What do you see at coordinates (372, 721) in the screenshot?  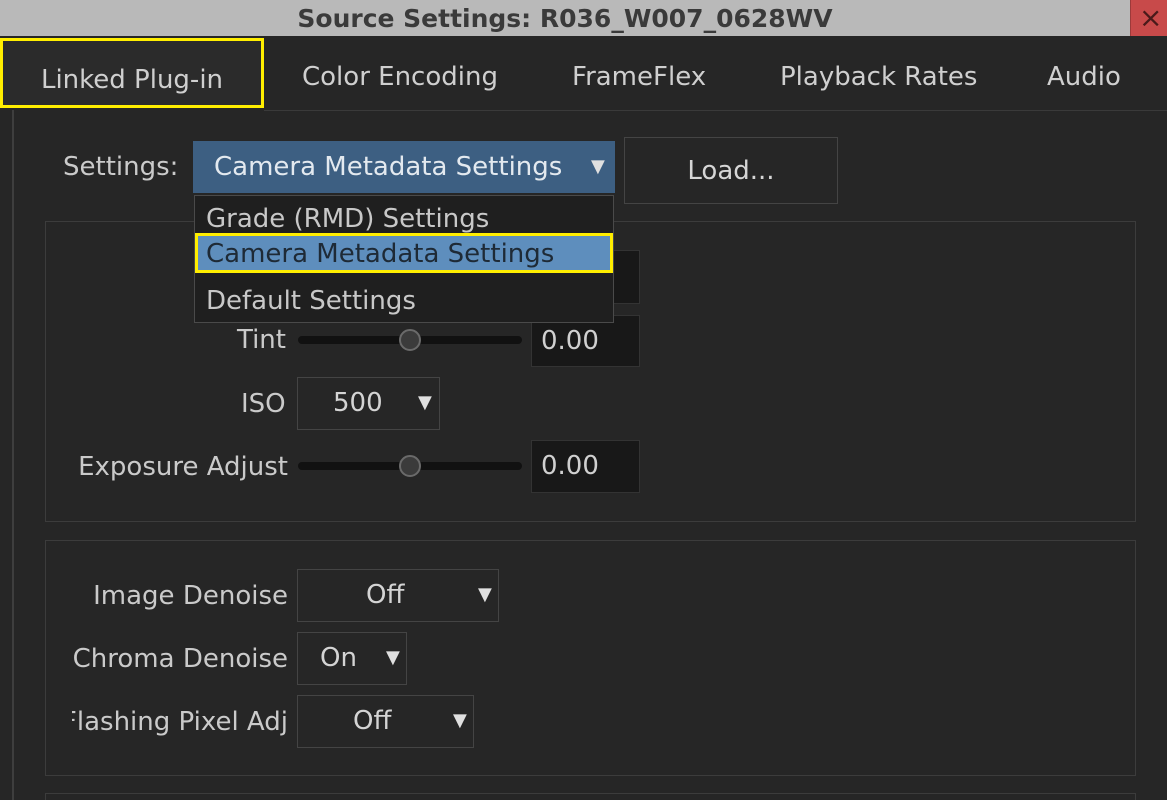 I see `flashing-pixel-adj-value: Off` at bounding box center [372, 721].